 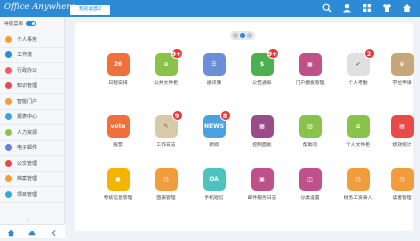 I want to click on sidebar-item: 工作流, so click(x=32, y=55).